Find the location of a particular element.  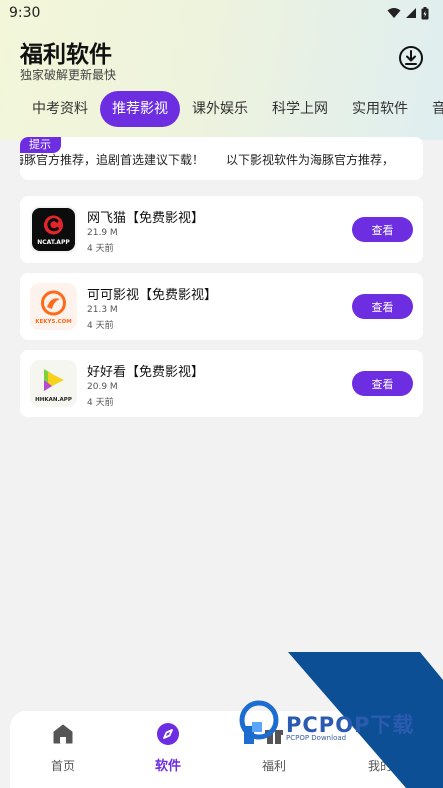

icon-caption: KEKYS.COM is located at coordinates (53, 322).